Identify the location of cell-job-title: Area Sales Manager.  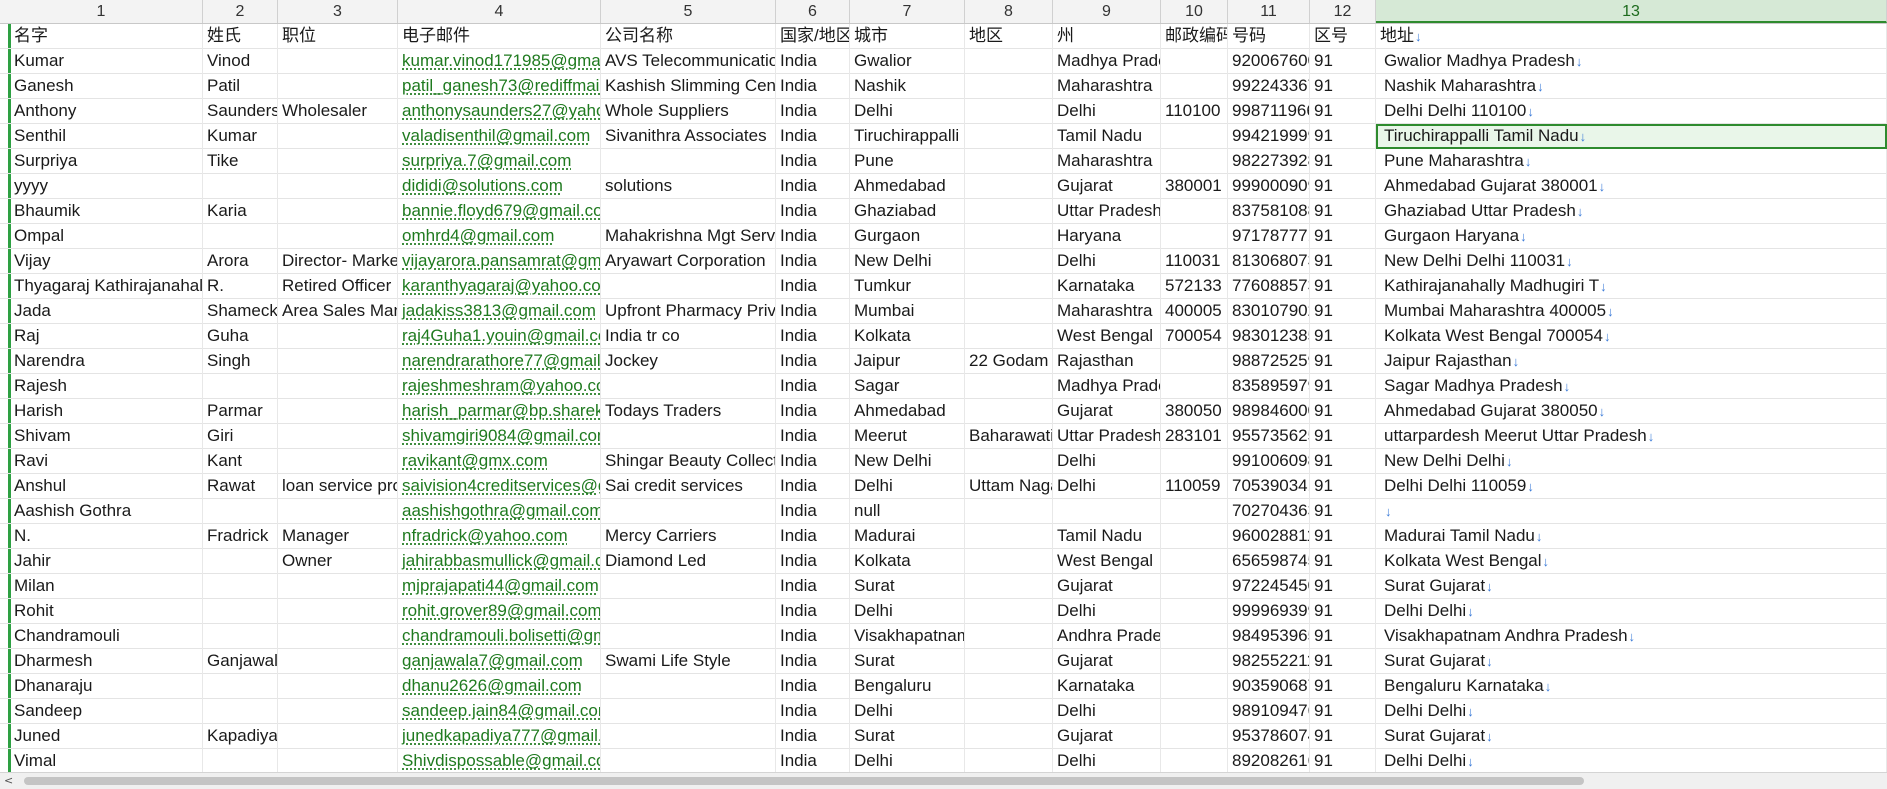
(338, 311).